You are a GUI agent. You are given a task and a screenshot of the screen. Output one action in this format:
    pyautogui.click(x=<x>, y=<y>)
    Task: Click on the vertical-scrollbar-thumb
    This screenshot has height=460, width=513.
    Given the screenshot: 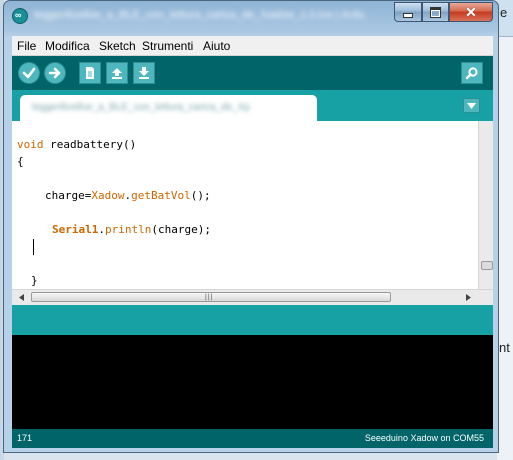 What is the action you would take?
    pyautogui.click(x=487, y=265)
    